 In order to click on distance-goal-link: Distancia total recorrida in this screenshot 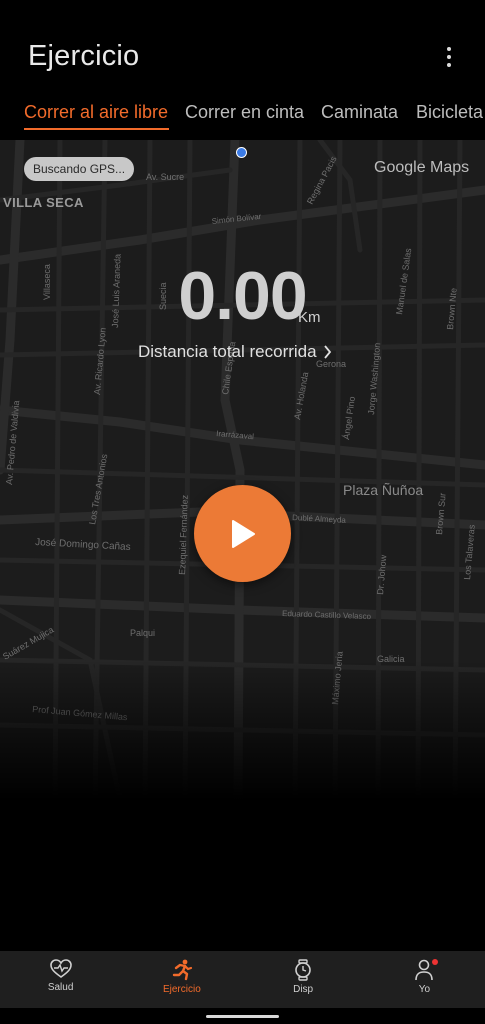, I will do `click(235, 352)`.